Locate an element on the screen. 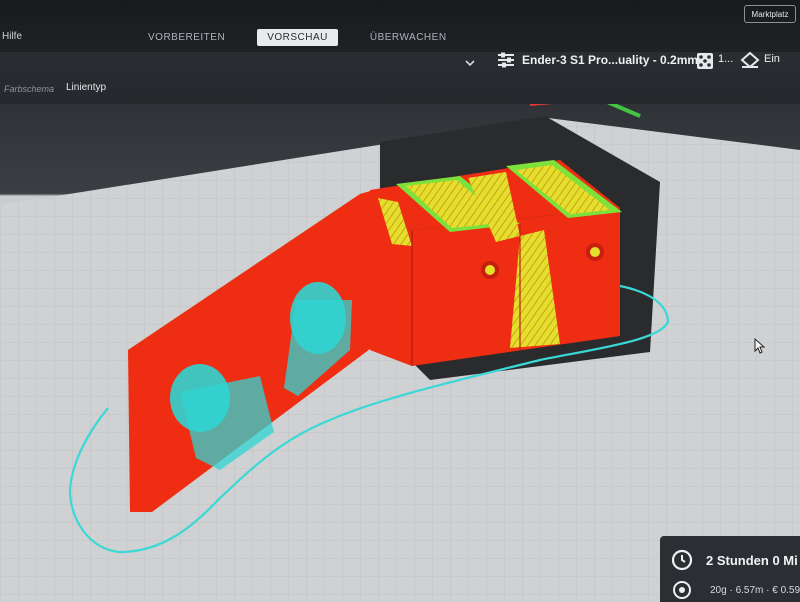 This screenshot has height=602, width=800. material-cost-label: 20g · 6.57m · € 0.59 is located at coordinates (755, 590).